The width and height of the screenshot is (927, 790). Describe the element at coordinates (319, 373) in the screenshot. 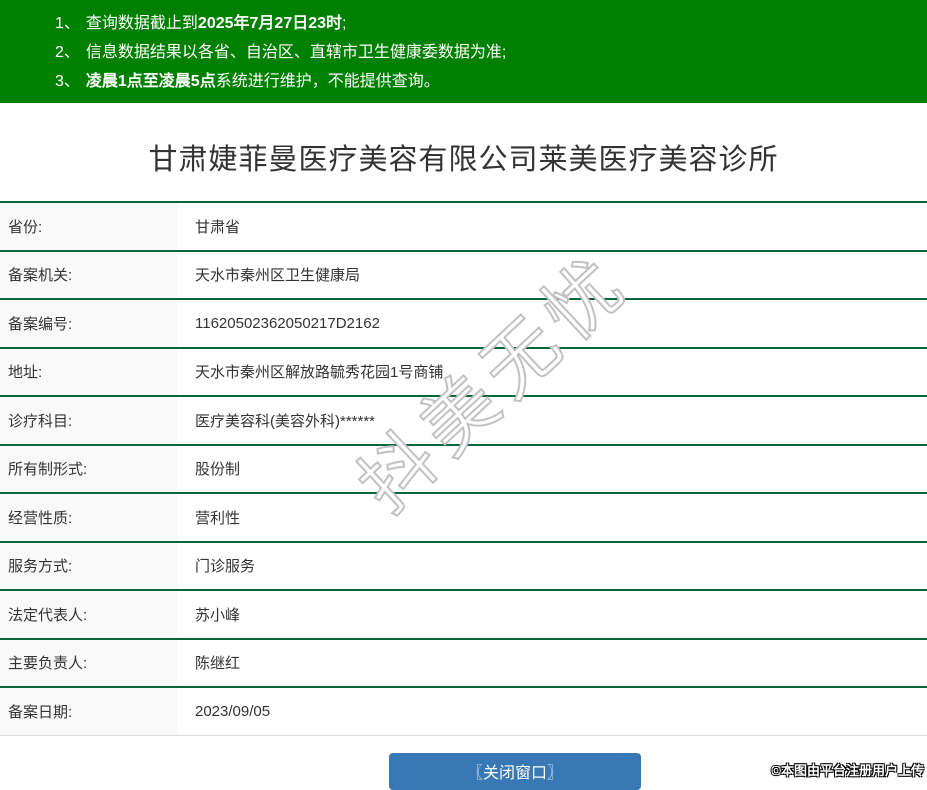

I see `row-value: 天水市秦州区解放路毓秀花园1号商铺` at that location.